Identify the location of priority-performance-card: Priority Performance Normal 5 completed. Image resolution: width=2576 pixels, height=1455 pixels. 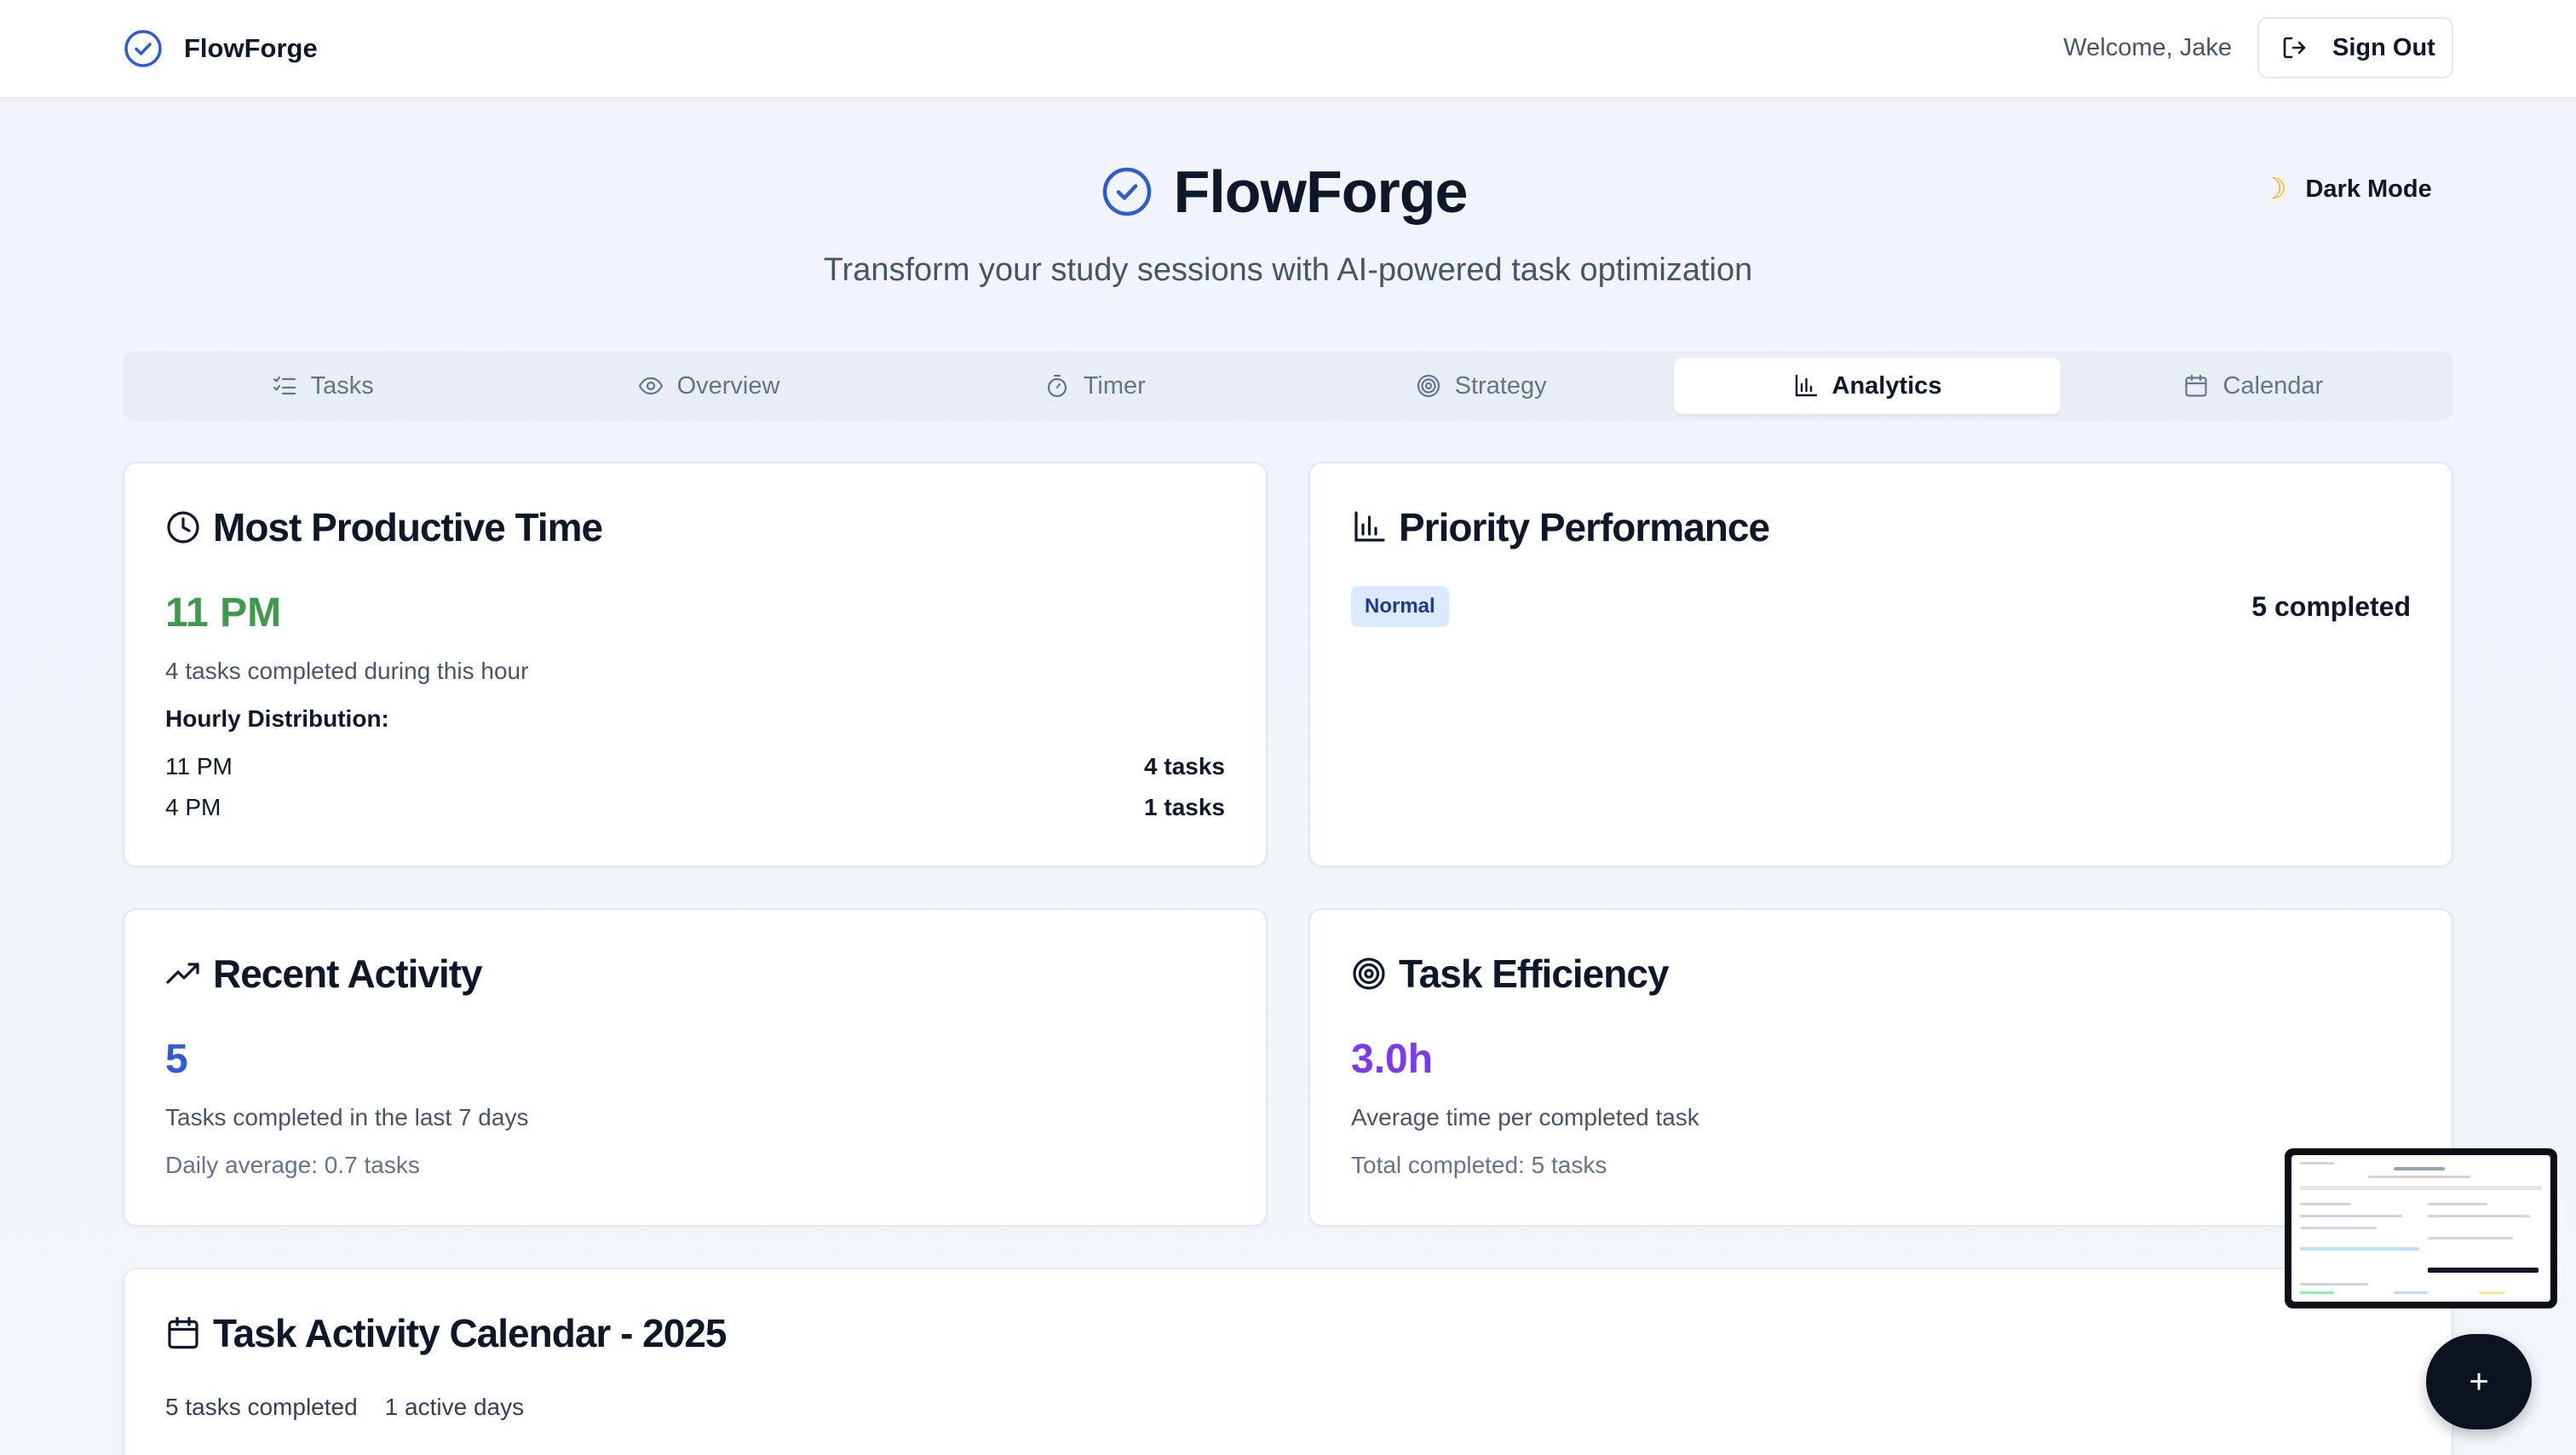
(1881, 664).